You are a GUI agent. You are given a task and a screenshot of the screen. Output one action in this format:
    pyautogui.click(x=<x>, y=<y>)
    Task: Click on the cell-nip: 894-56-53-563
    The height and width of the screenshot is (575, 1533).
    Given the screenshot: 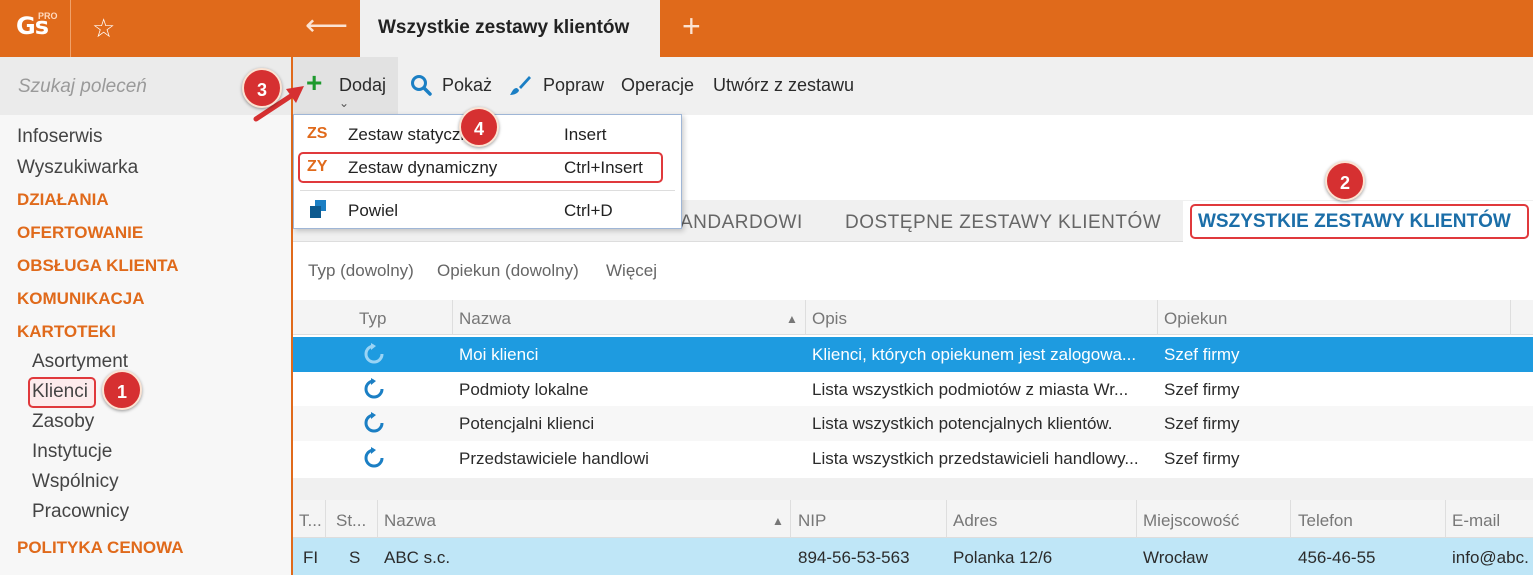 What is the action you would take?
    pyautogui.click(x=854, y=557)
    